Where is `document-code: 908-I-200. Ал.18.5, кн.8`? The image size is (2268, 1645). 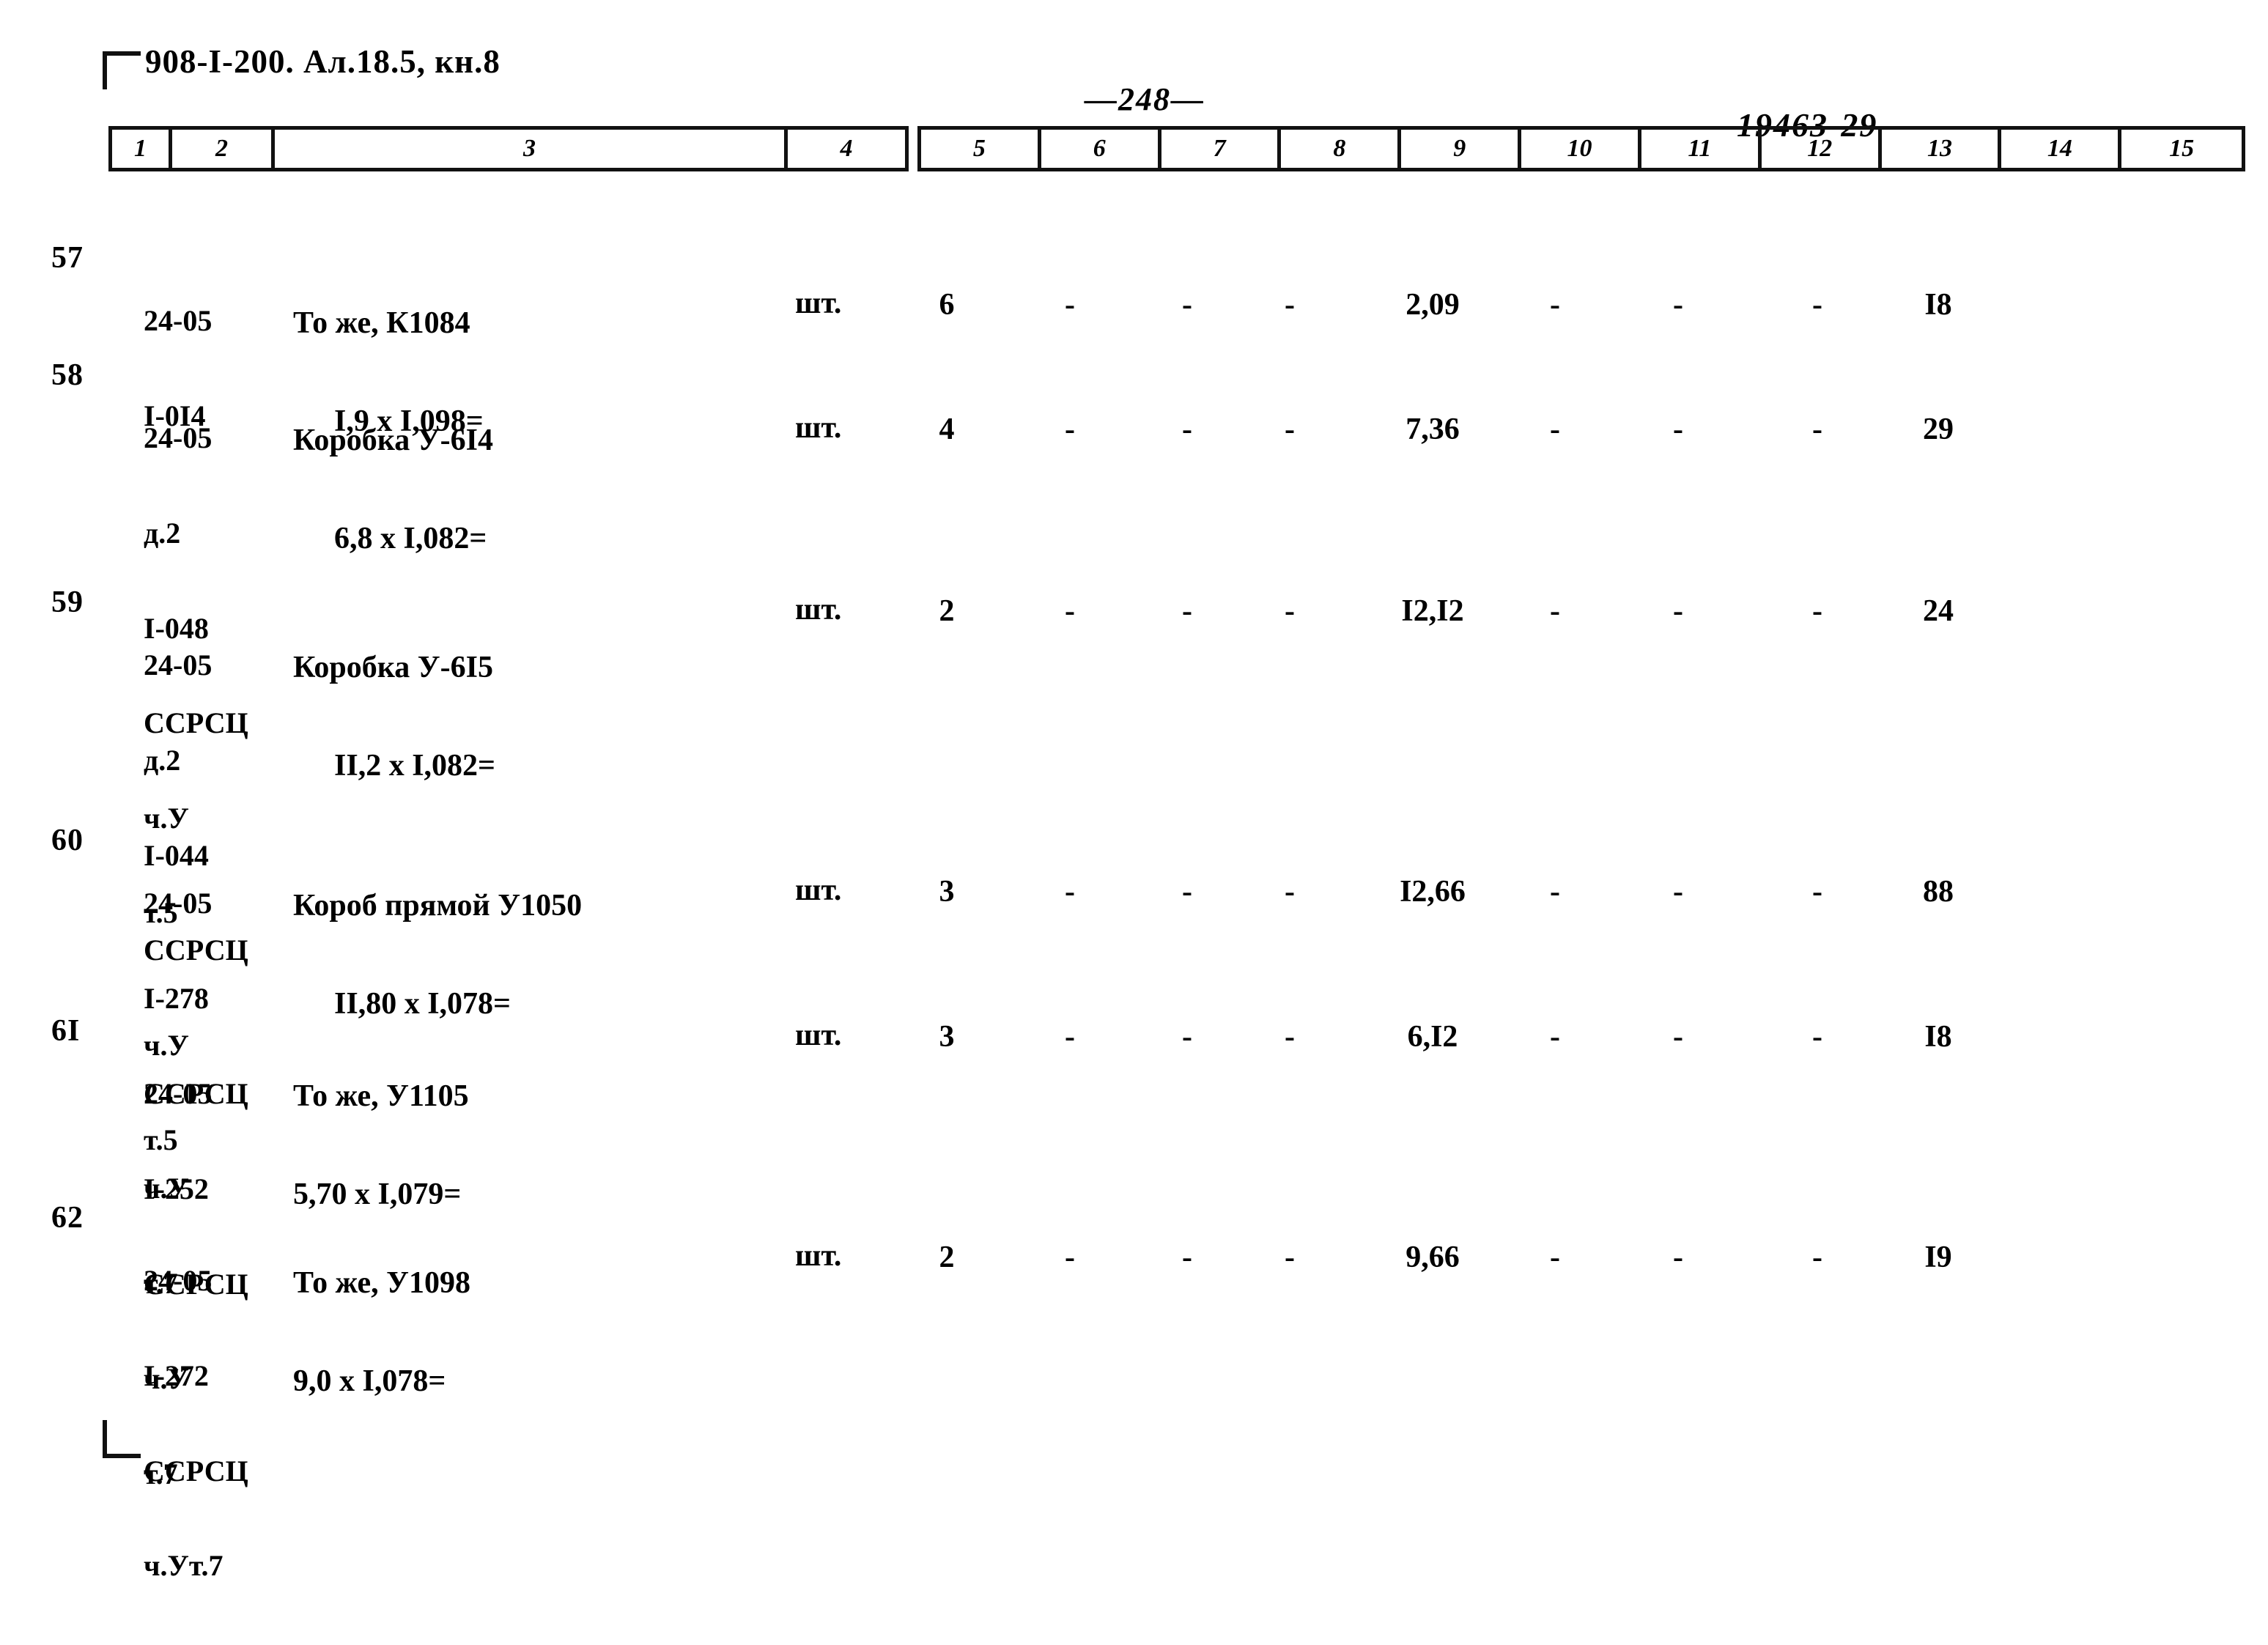
document-code: 908-I-200. Ал.18.5, кн.8 is located at coordinates (322, 62).